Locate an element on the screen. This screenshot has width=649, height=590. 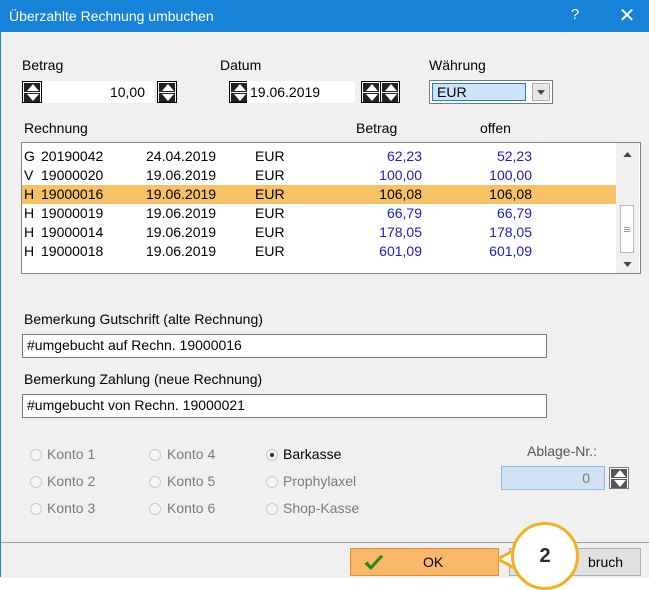
datum-spin-right-b is located at coordinates (390, 92).